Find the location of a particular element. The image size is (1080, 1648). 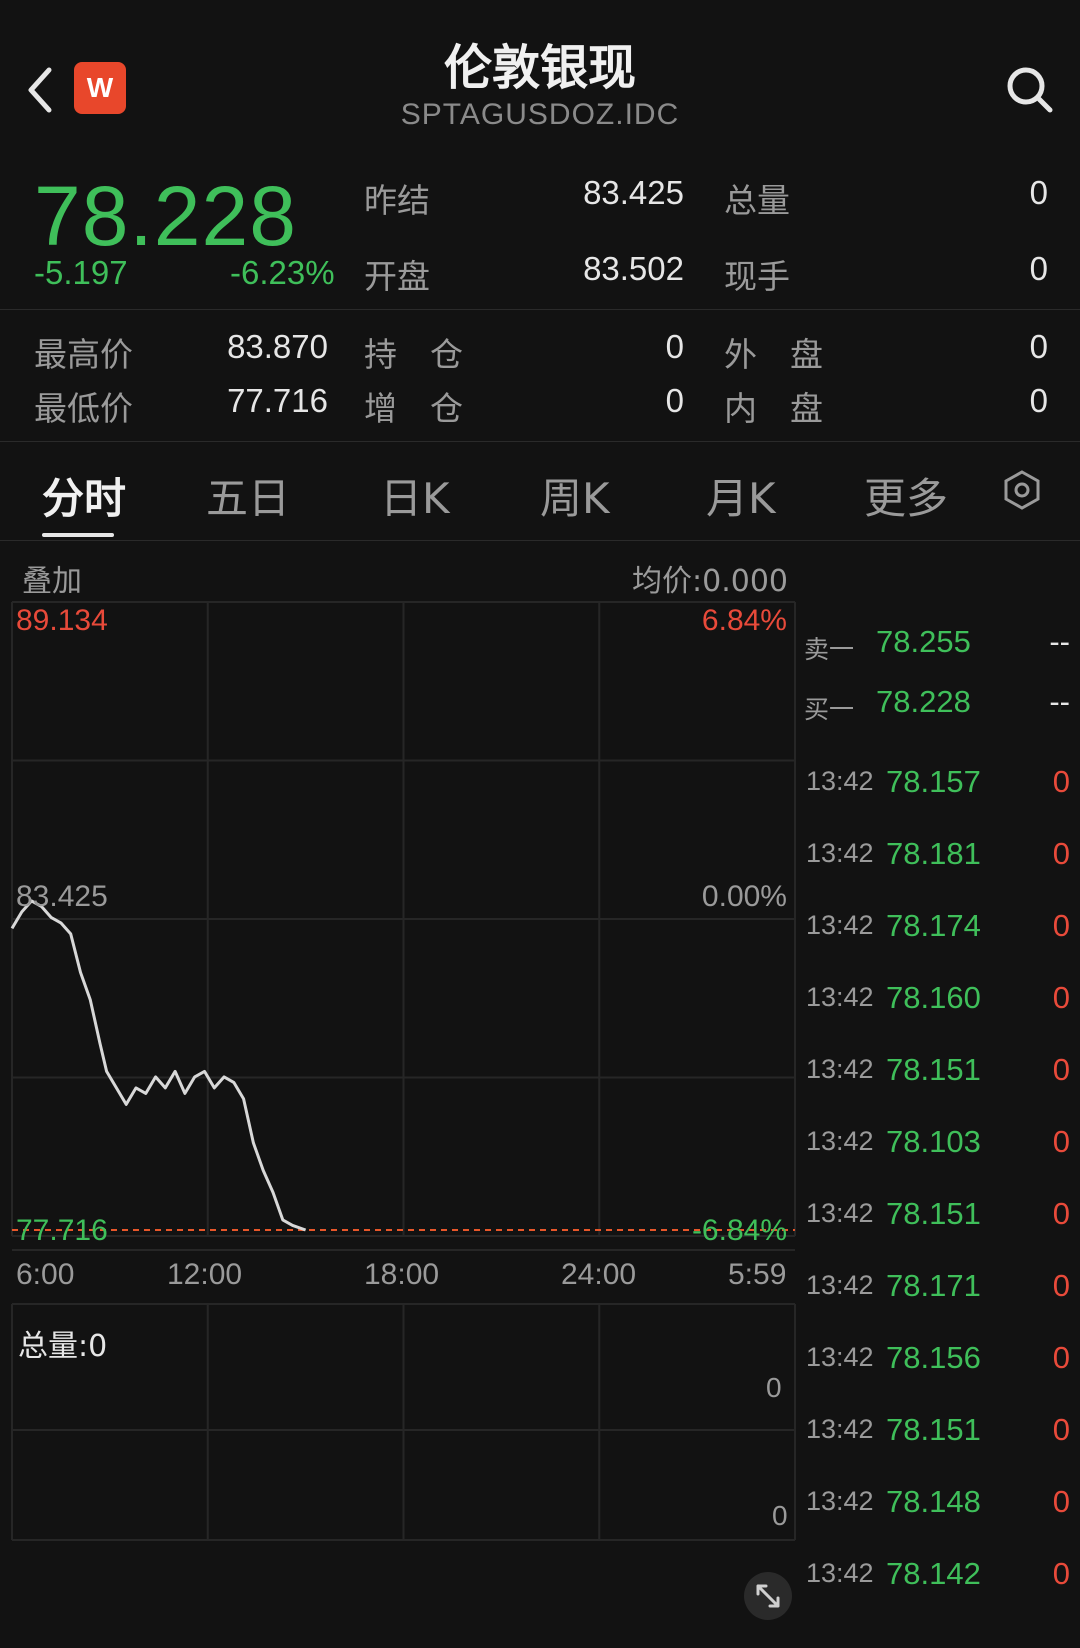

trade-row: 13:42 78.157 0 is located at coordinates (940, 782).